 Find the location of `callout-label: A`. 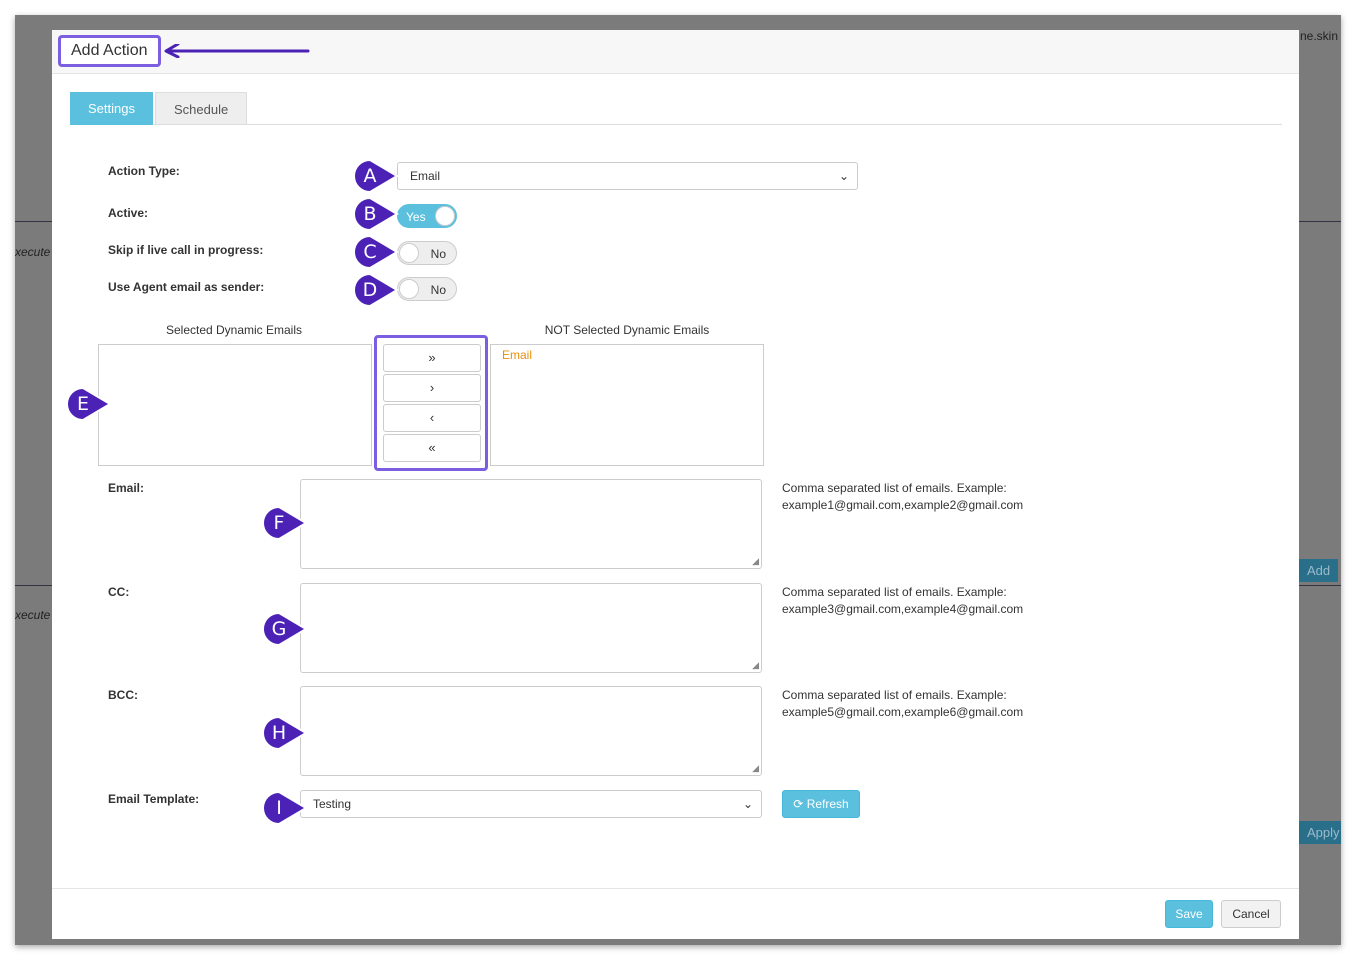

callout-label: A is located at coordinates (370, 176).